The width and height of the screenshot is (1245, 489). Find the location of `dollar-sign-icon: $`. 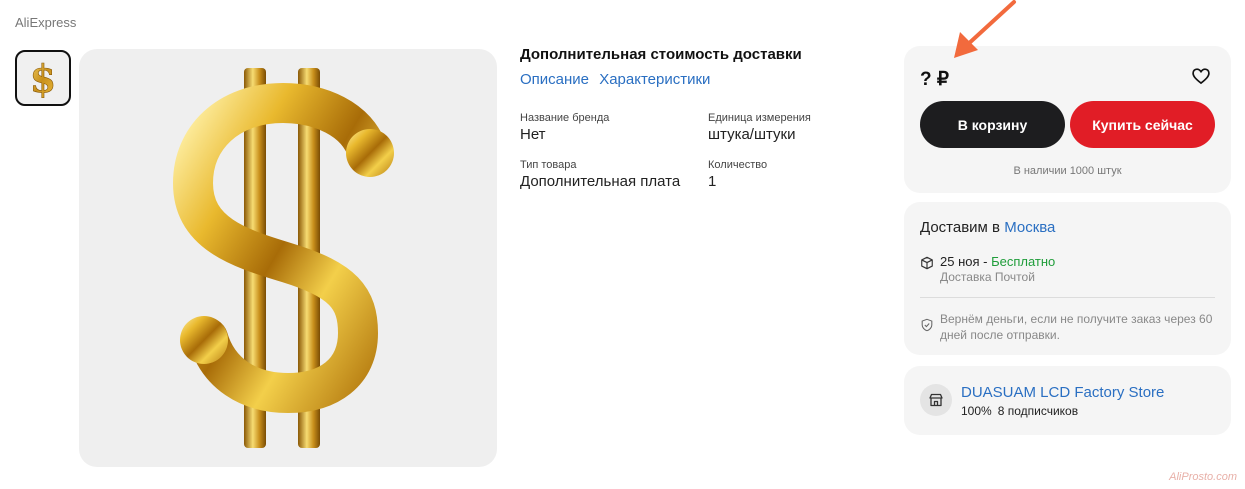

dollar-sign-icon: $ is located at coordinates (42, 78).